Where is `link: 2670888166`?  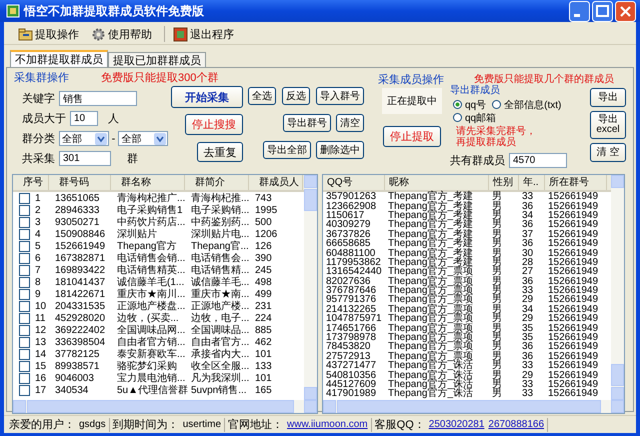 link: 2670888166 is located at coordinates (516, 424).